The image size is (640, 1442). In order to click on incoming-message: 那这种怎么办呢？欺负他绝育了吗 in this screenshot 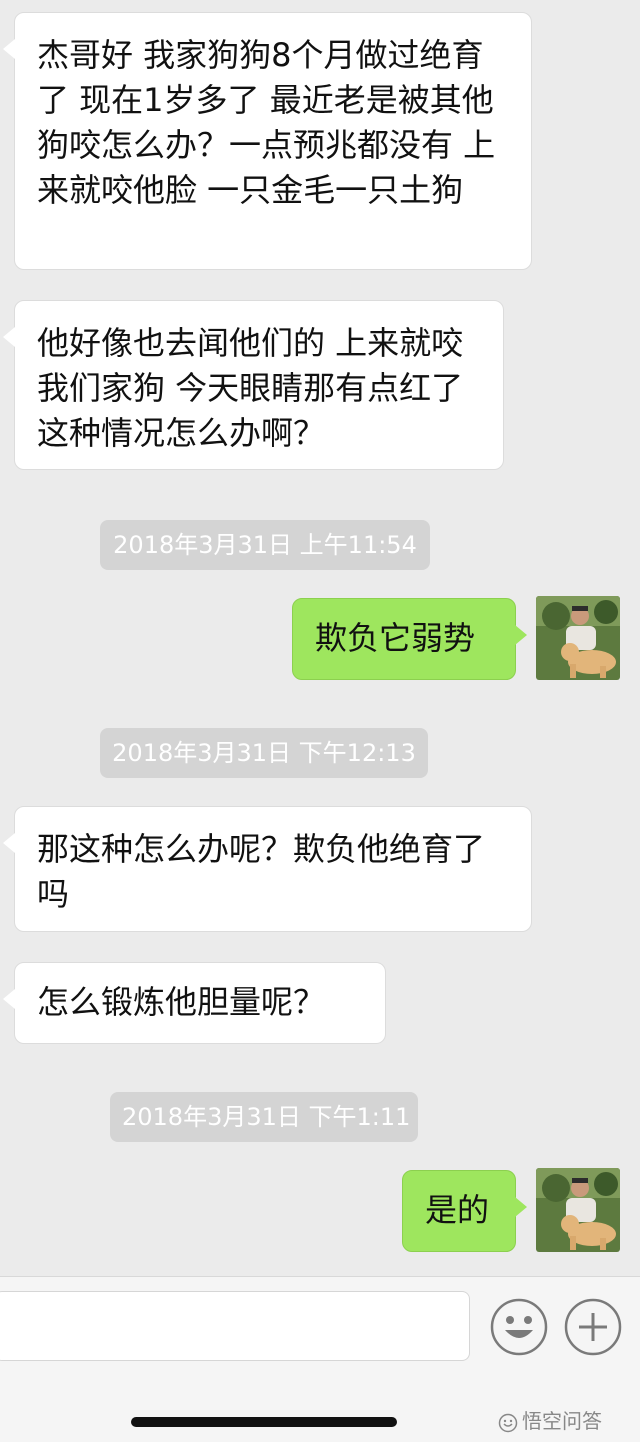, I will do `click(267, 869)`.